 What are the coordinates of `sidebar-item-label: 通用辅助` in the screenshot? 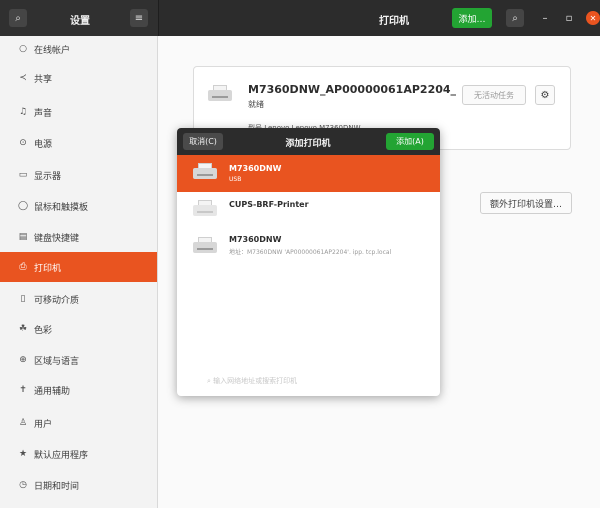 It's located at (52, 391).